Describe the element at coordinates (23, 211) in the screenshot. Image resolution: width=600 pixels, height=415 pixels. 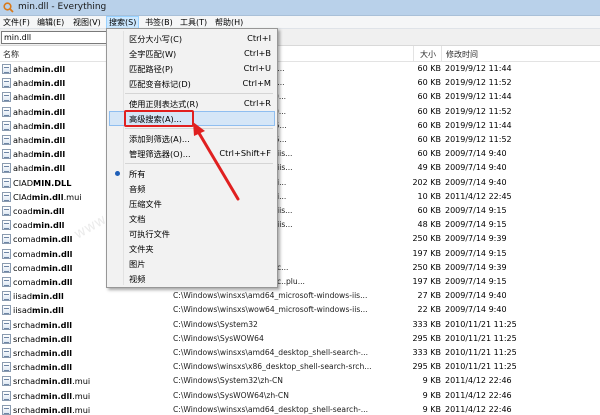
I see `file-name-prefix: coad` at that location.